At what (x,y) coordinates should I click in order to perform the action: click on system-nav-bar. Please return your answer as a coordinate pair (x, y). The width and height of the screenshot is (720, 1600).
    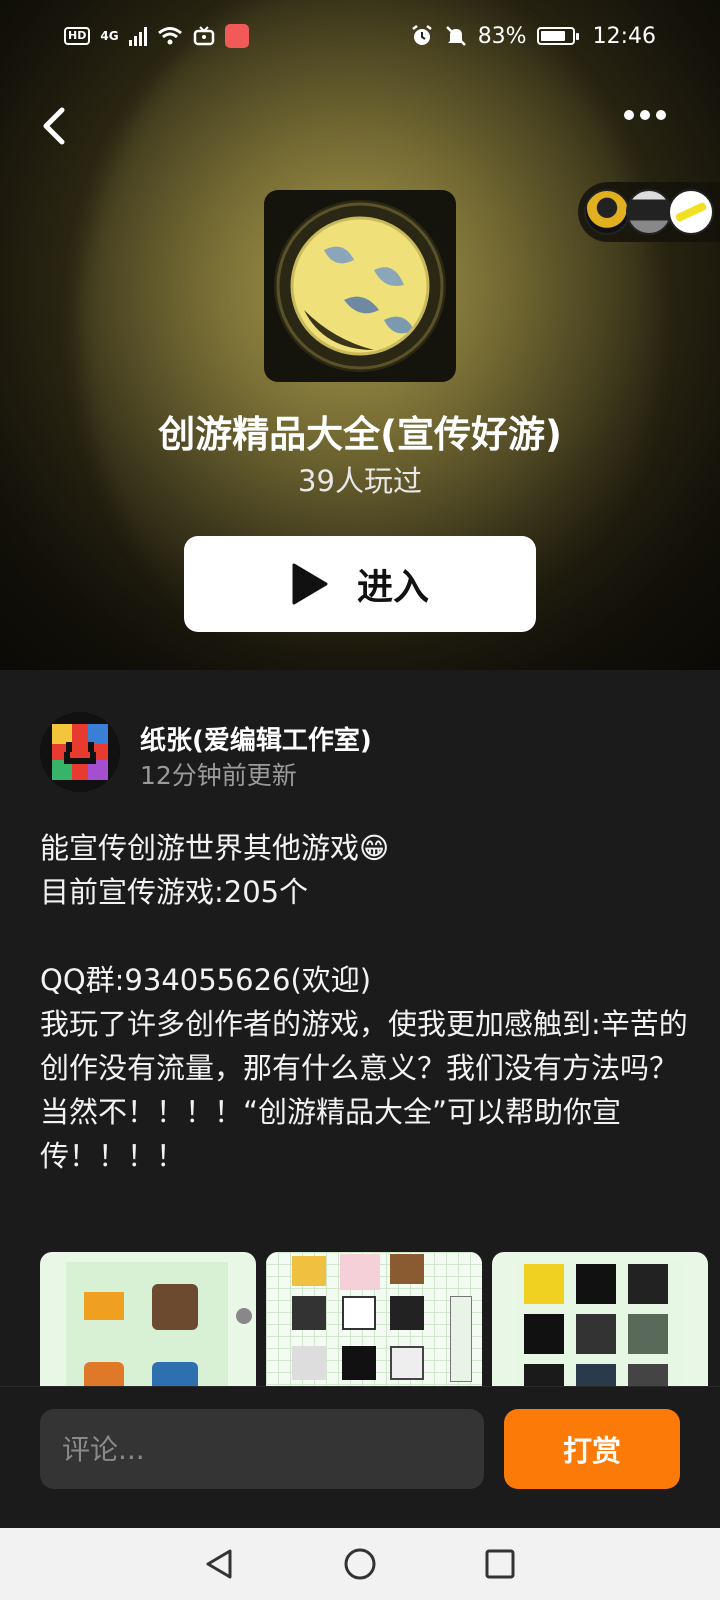
    Looking at the image, I should click on (360, 1564).